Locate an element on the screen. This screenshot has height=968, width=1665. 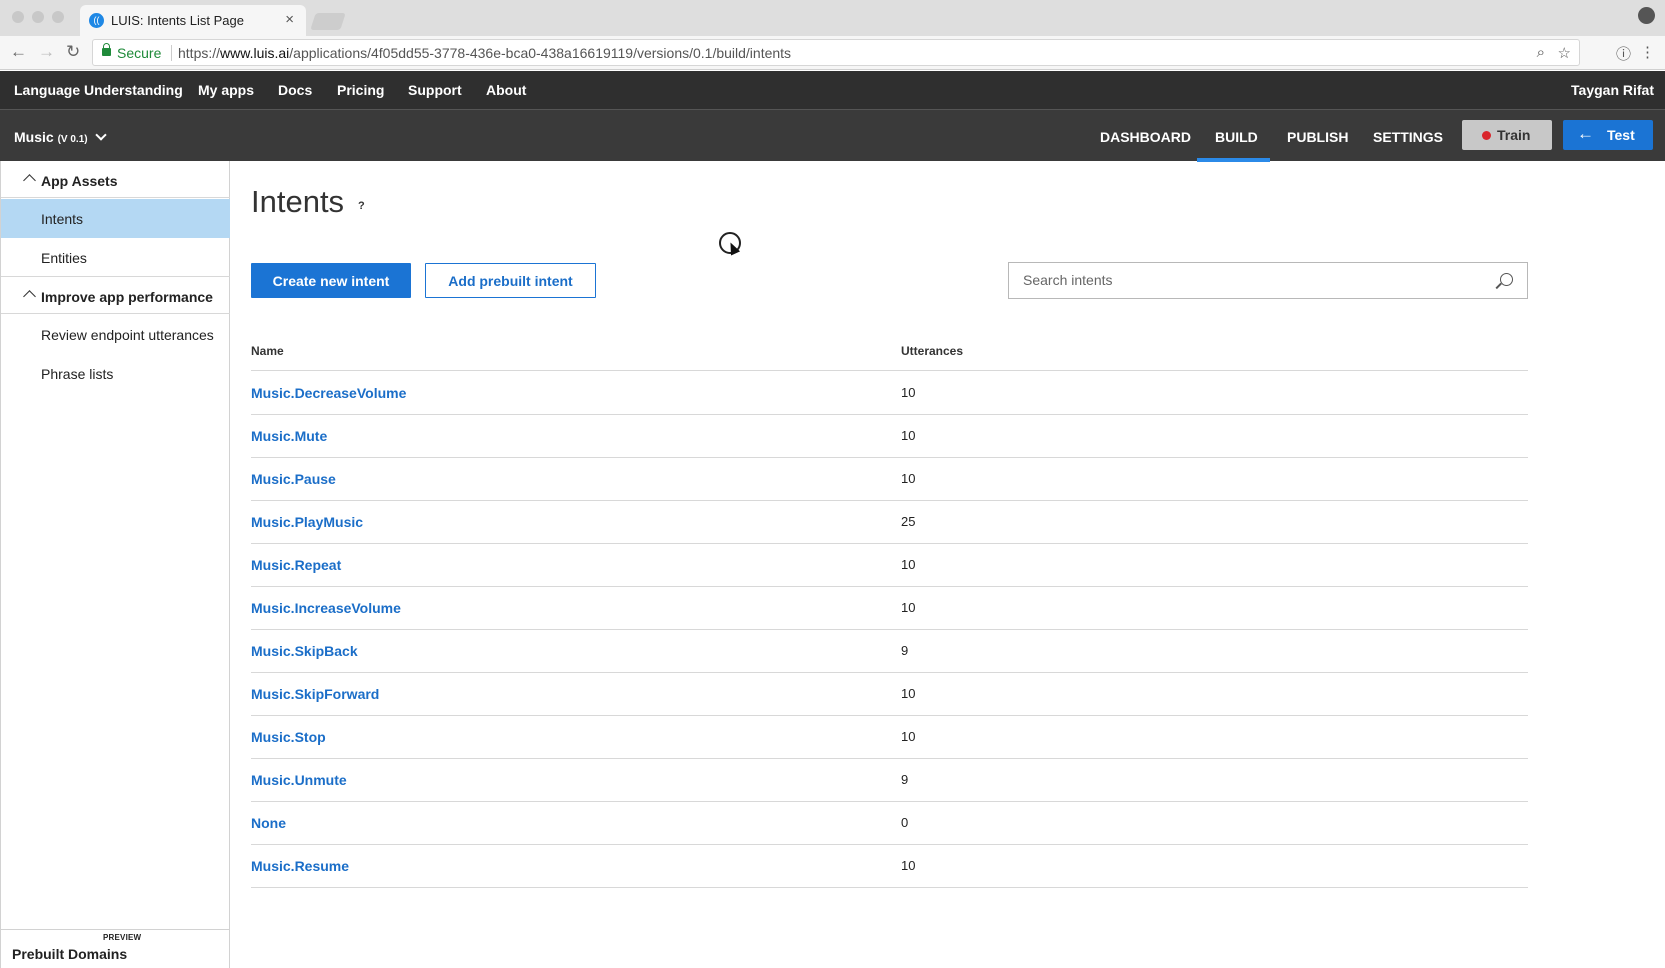
back-icon: ← is located at coordinates (18, 52).